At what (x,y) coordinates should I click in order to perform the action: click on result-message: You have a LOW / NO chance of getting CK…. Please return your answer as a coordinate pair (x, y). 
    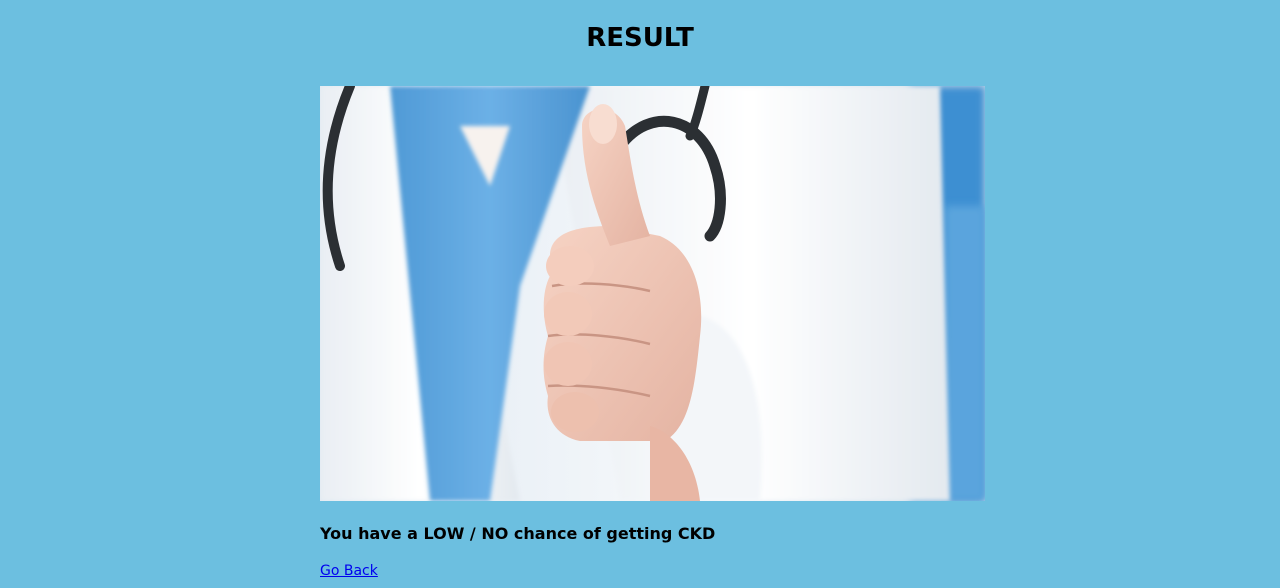
    Looking at the image, I should click on (518, 533).